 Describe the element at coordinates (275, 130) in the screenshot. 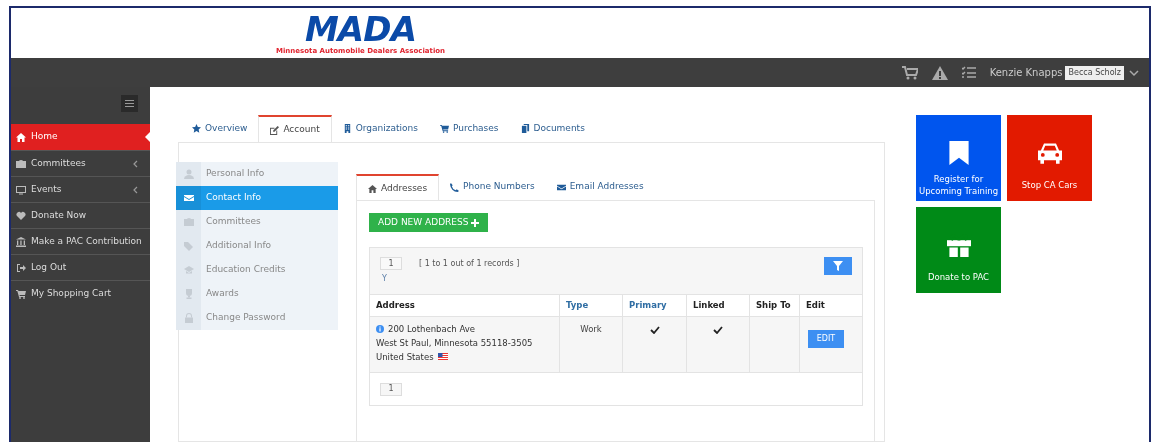

I see `edit-icon` at that location.